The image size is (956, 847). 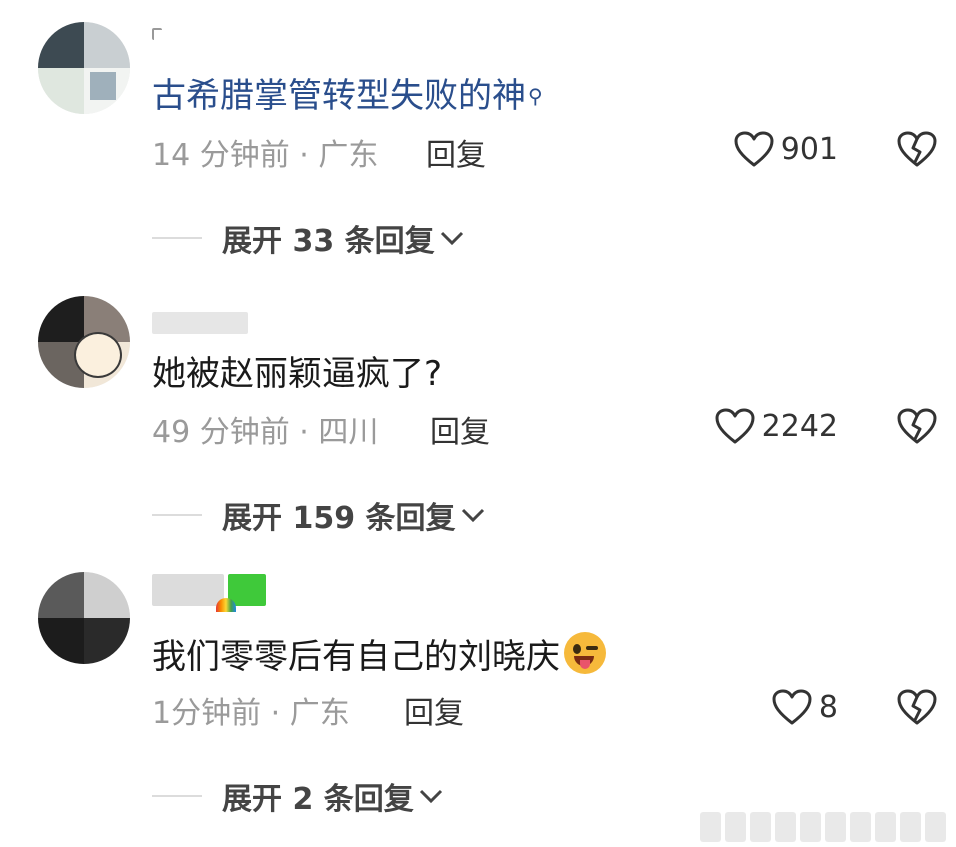 I want to click on location: 四川, so click(x=348, y=432).